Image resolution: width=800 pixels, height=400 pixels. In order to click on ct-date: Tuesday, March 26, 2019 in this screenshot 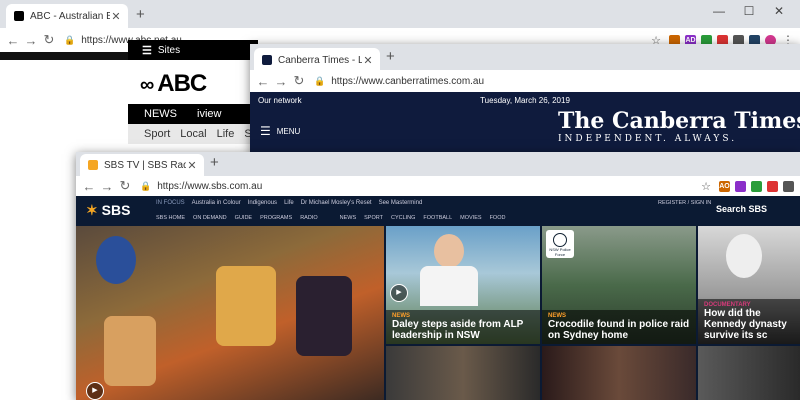, I will do `click(525, 100)`.